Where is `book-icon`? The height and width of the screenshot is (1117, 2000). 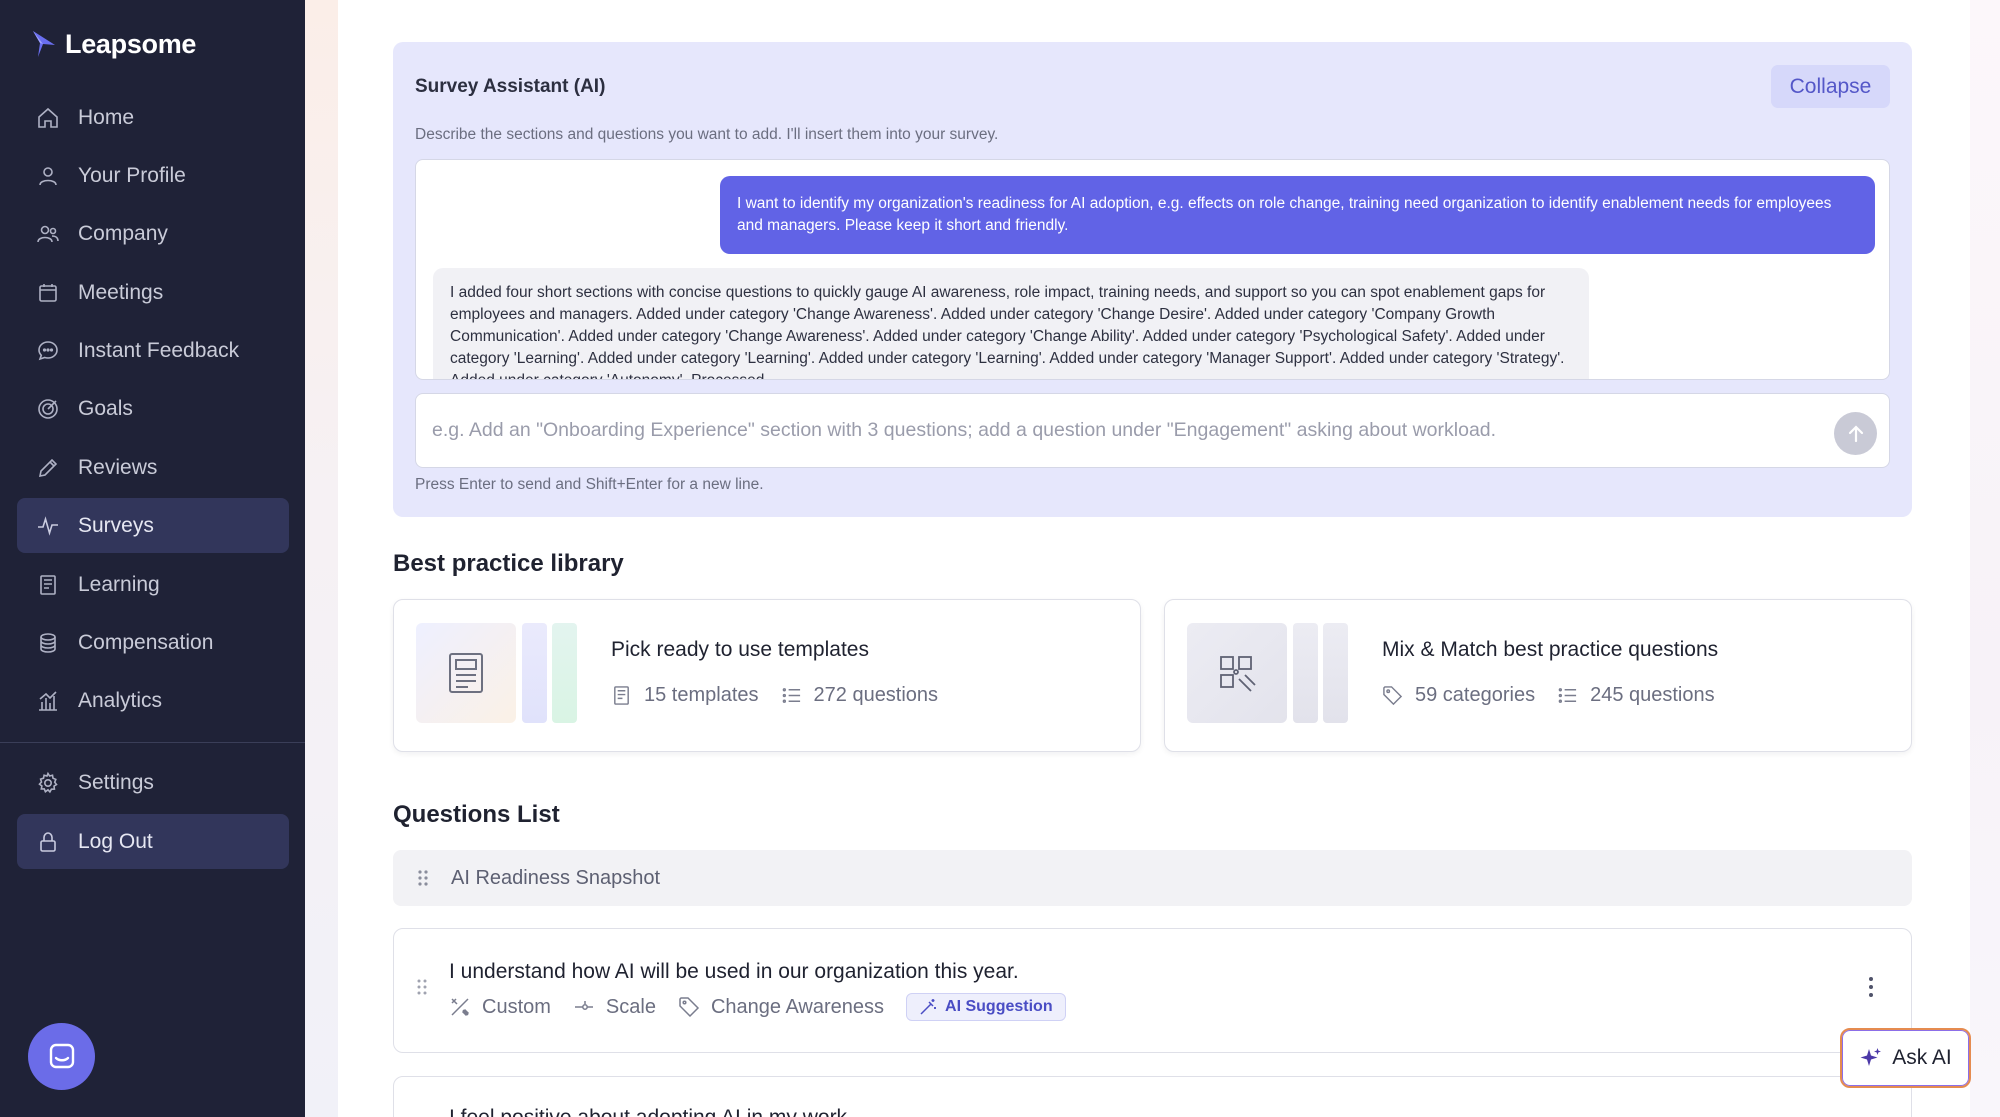 book-icon is located at coordinates (48, 584).